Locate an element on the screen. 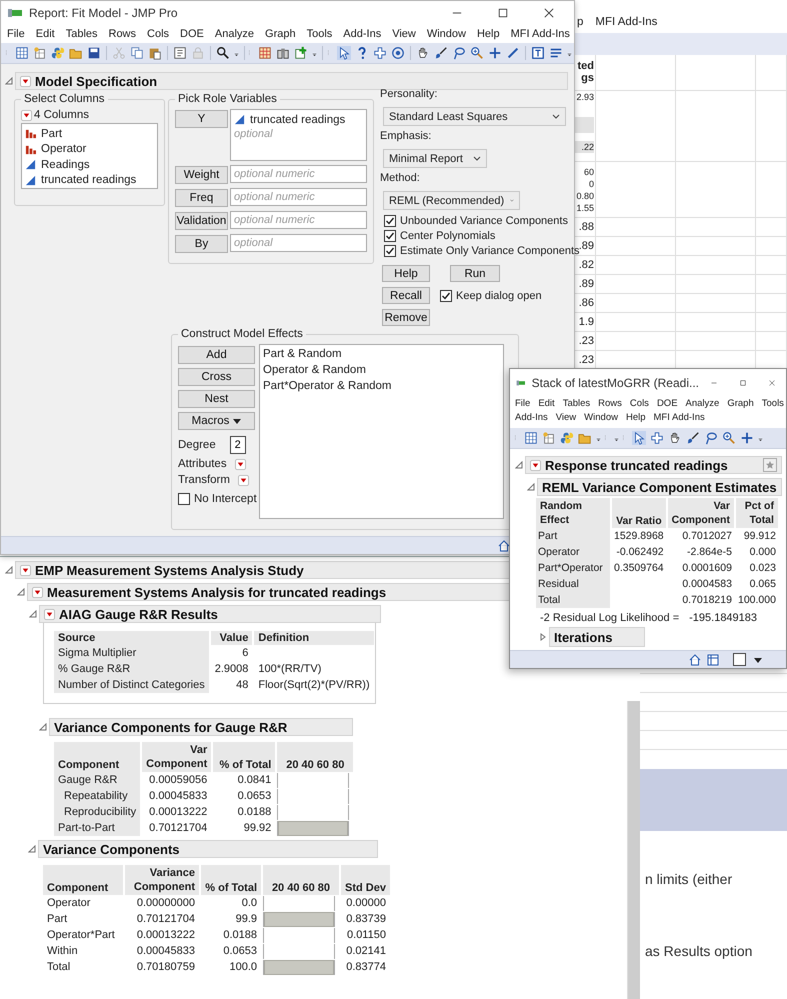 The image size is (787, 999). remove-button: Remove is located at coordinates (406, 317).